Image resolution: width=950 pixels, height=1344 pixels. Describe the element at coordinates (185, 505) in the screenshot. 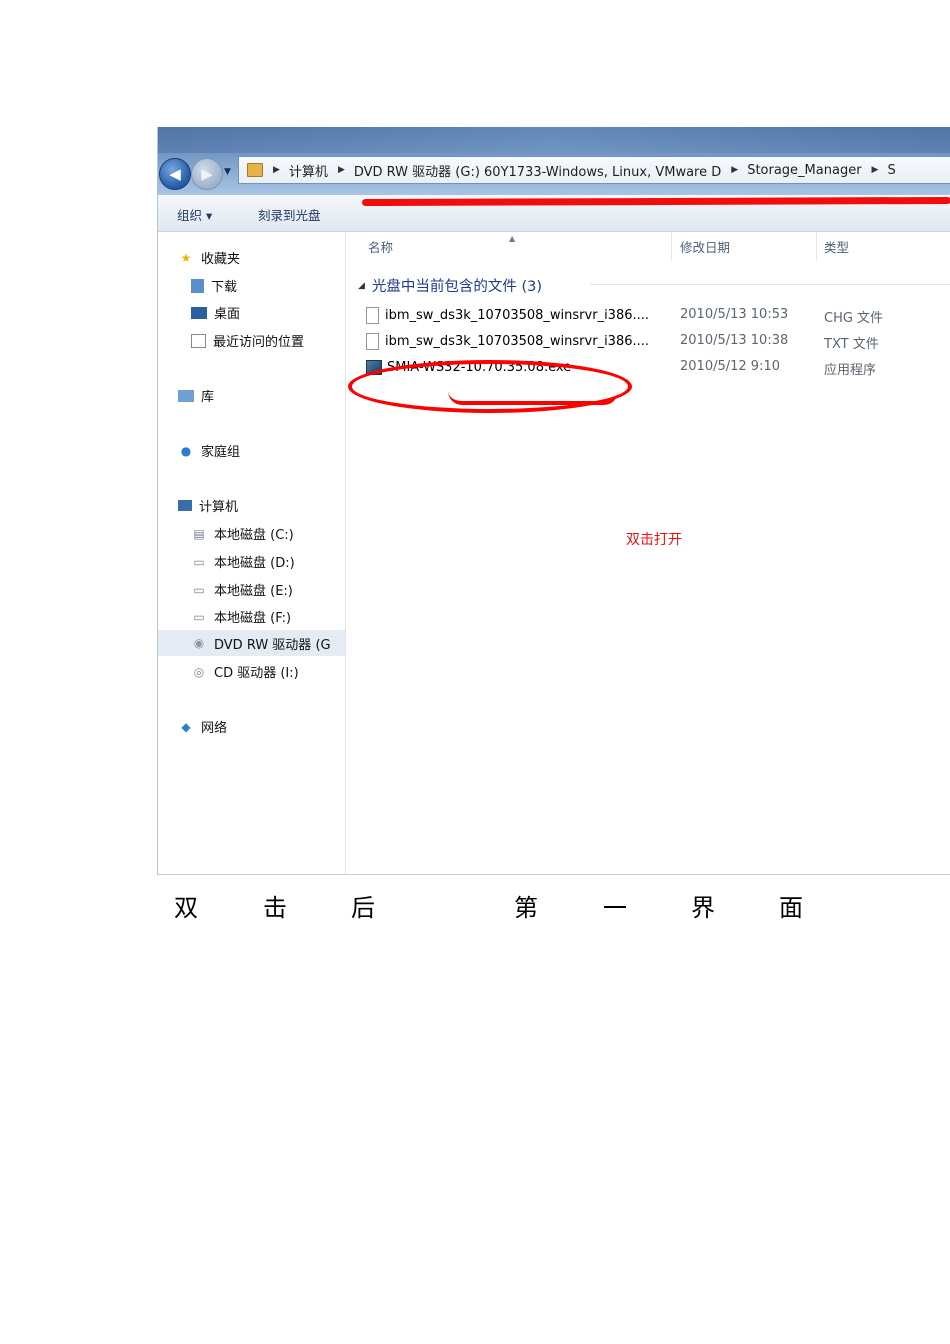

I see `computer-icon` at that location.